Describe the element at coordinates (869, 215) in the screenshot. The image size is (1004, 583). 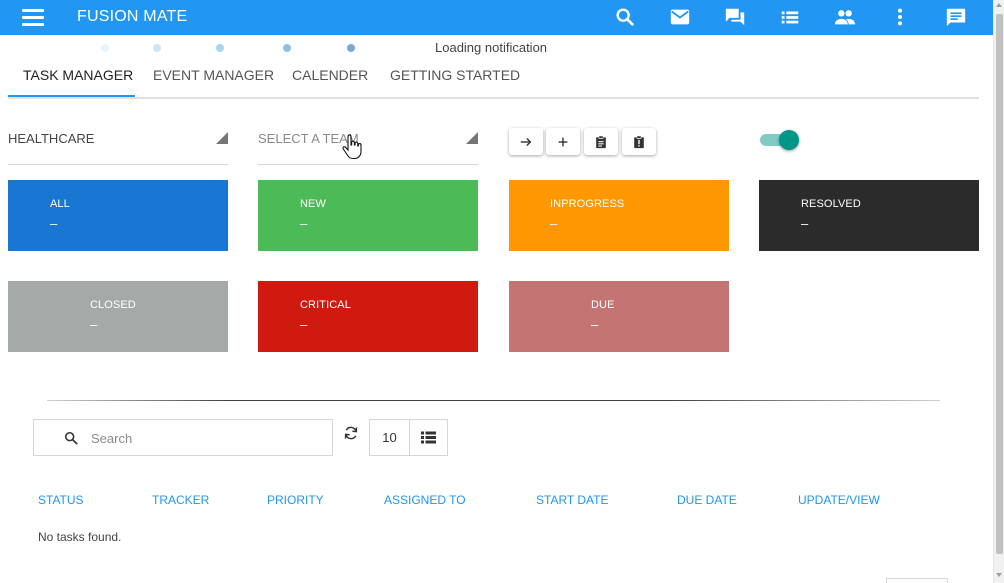
I see `status-card-resolved: RESOLVED –` at that location.